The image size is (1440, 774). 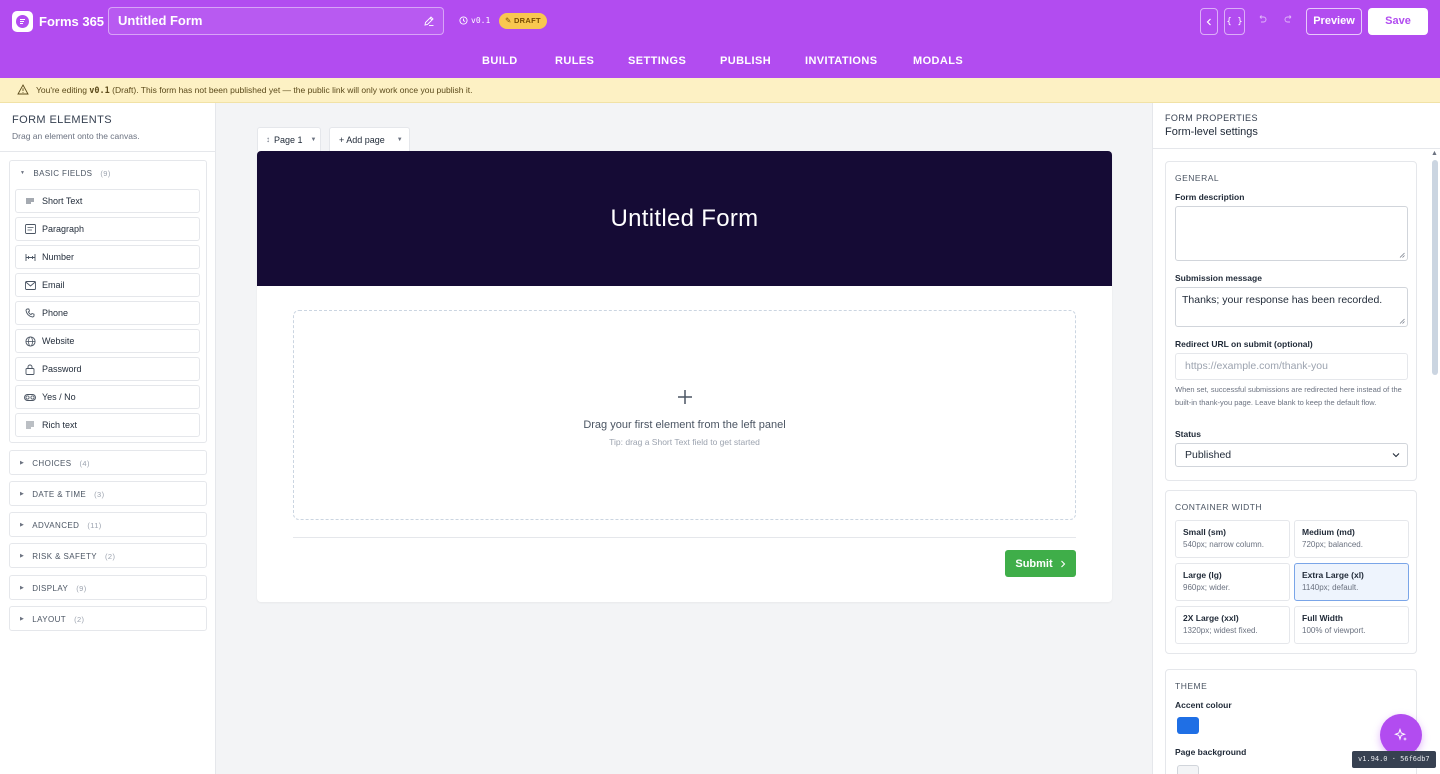 What do you see at coordinates (429, 21) in the screenshot?
I see `pencil-icon` at bounding box center [429, 21].